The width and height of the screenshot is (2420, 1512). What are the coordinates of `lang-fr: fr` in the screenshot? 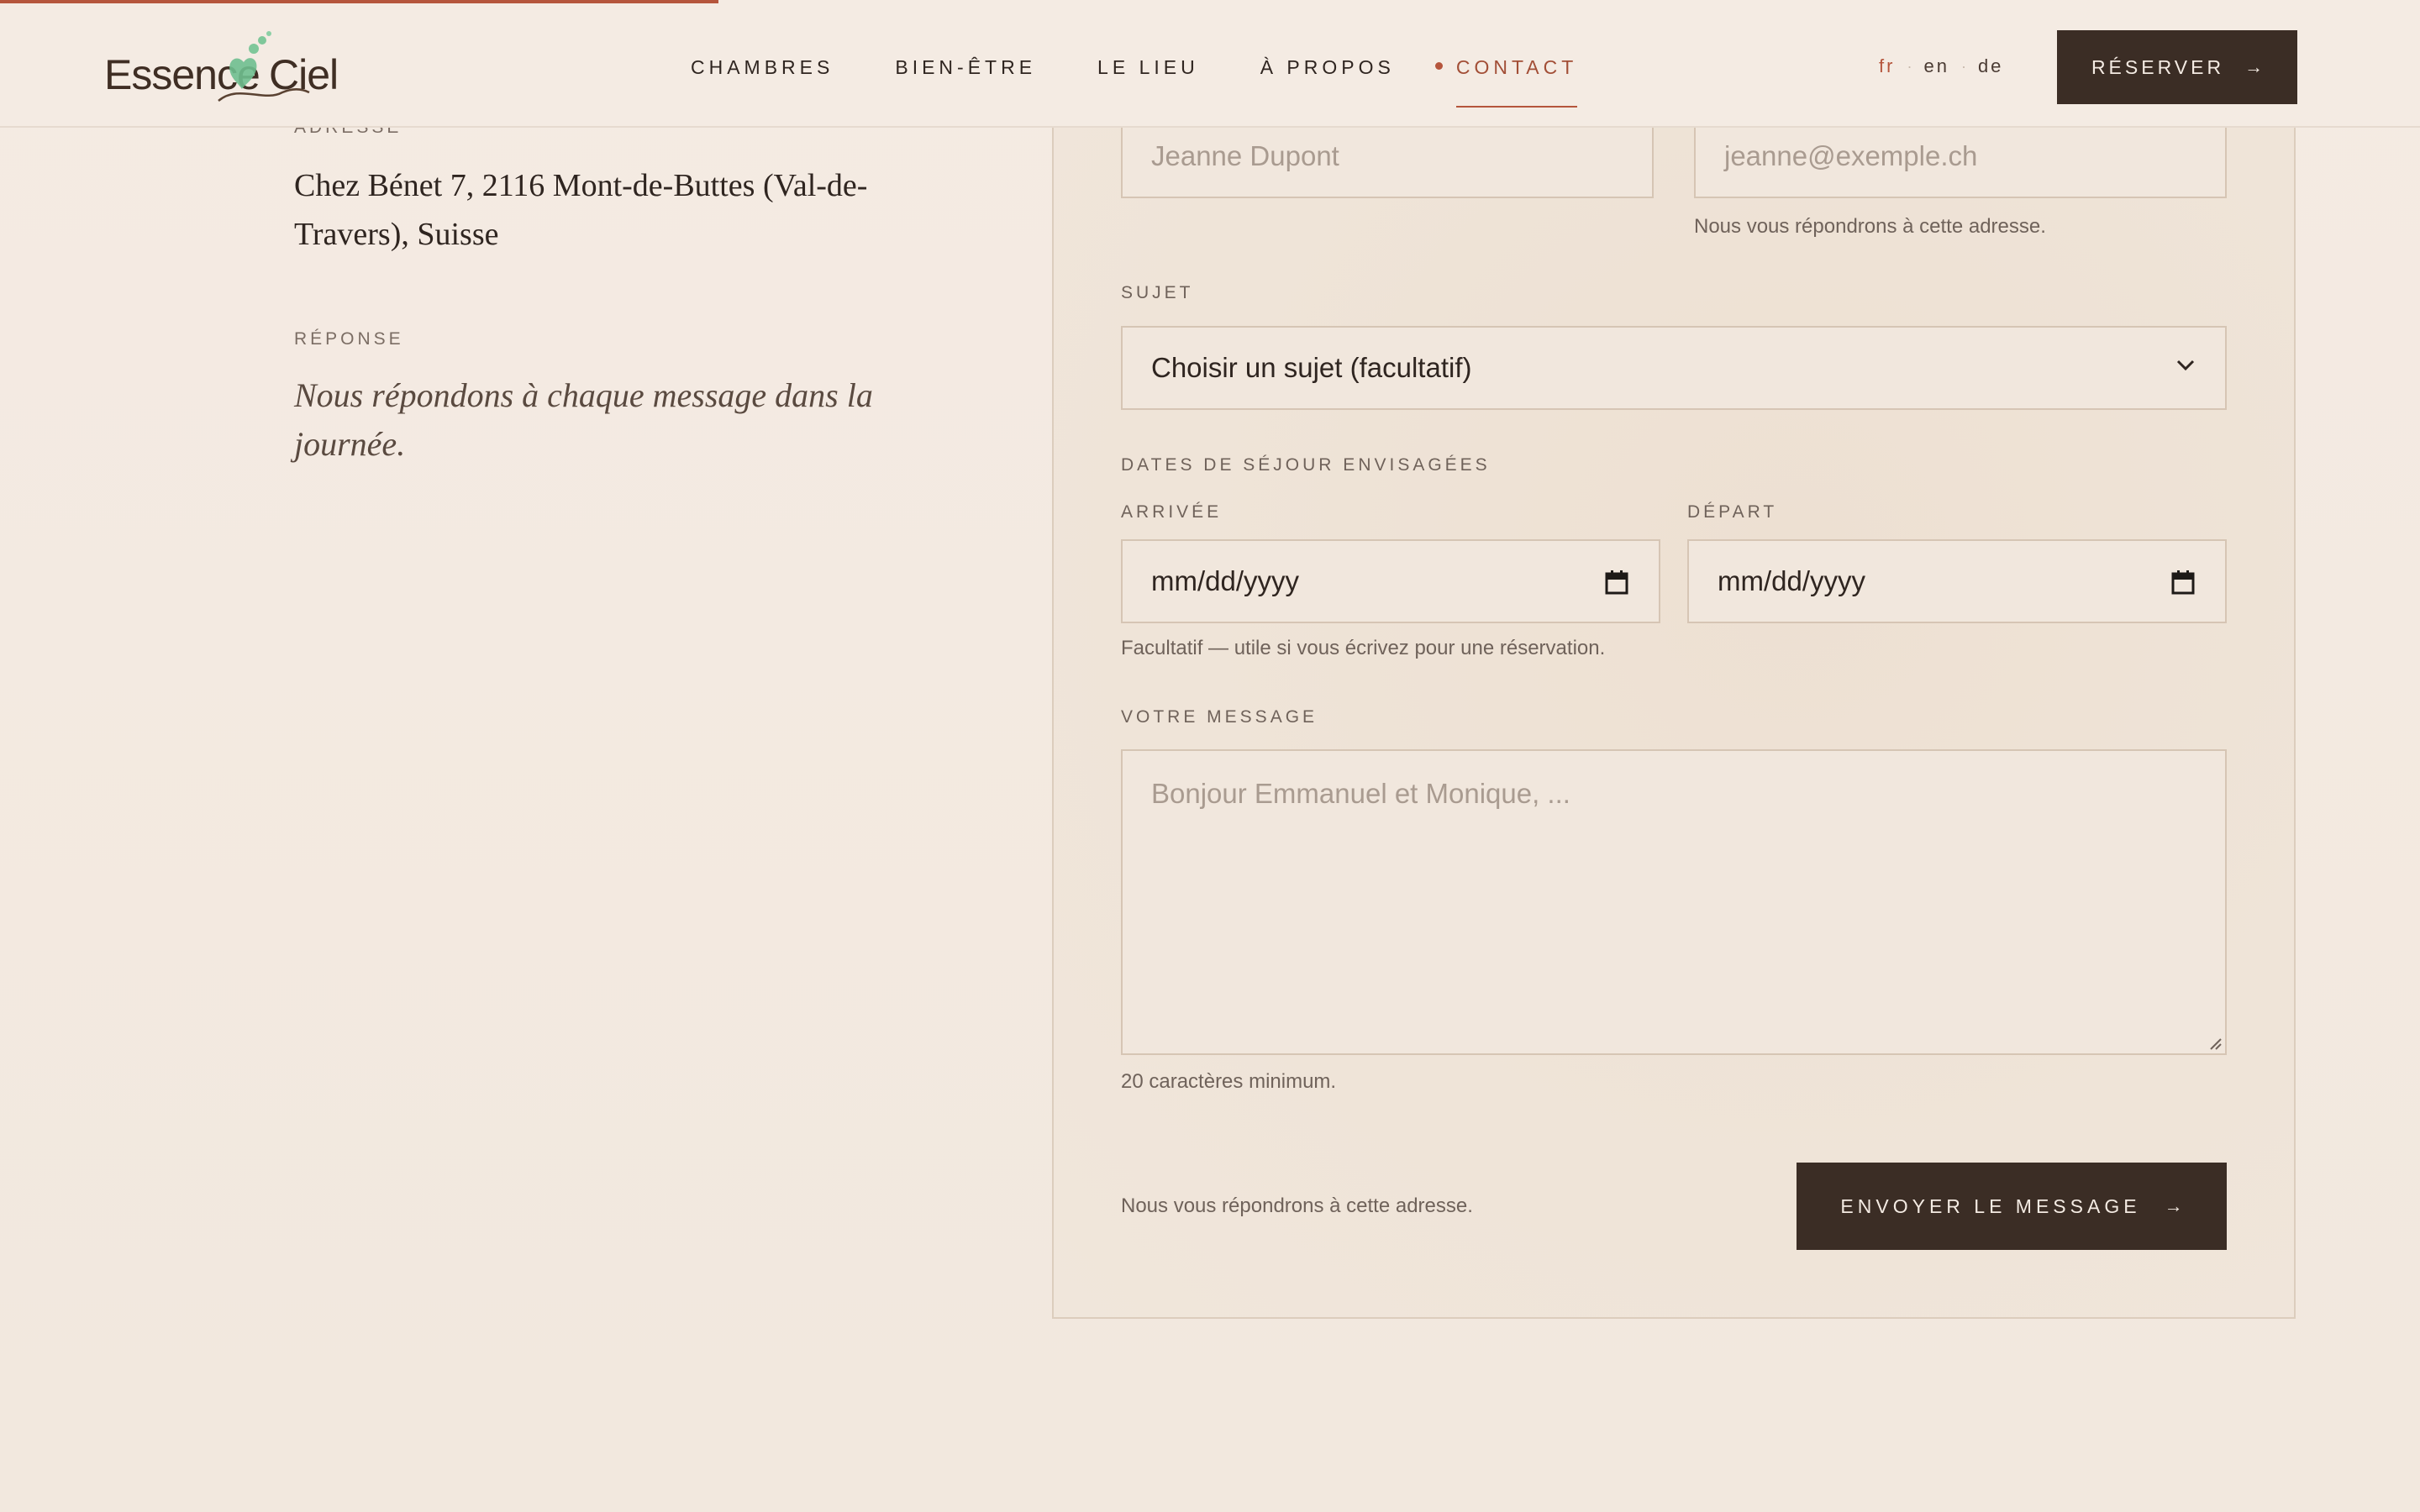 It's located at (1887, 66).